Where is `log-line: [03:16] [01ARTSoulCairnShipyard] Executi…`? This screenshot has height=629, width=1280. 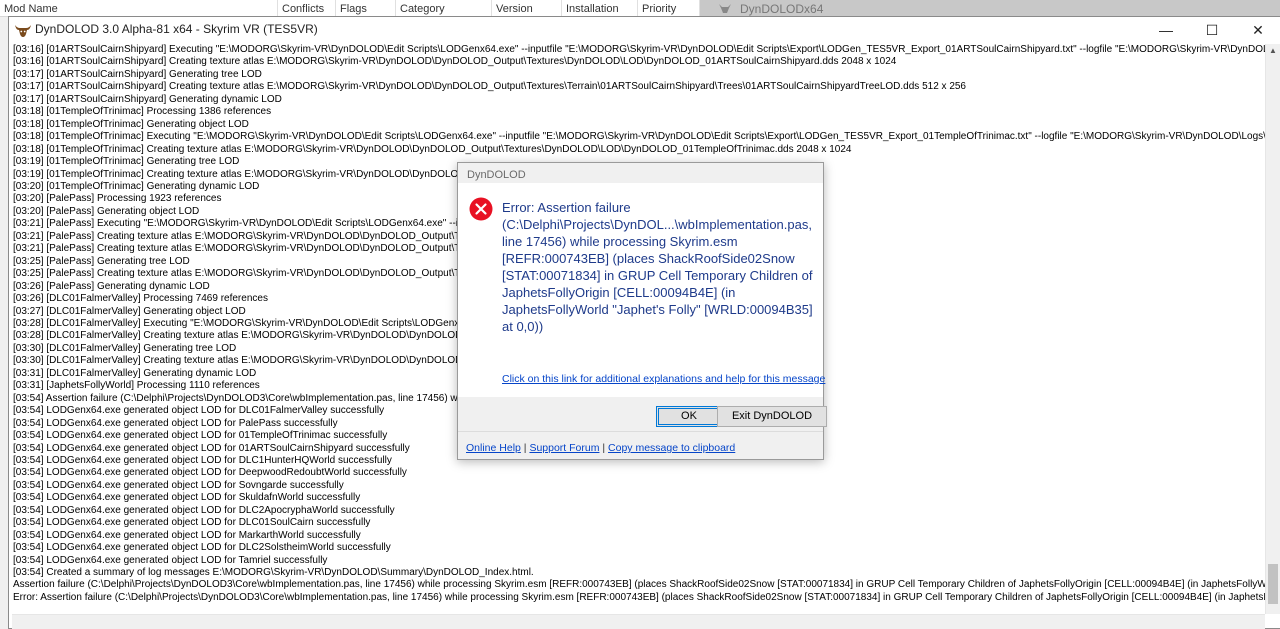 log-line: [03:16] [01ARTSoulCairnShipyard] Executi… is located at coordinates (639, 49).